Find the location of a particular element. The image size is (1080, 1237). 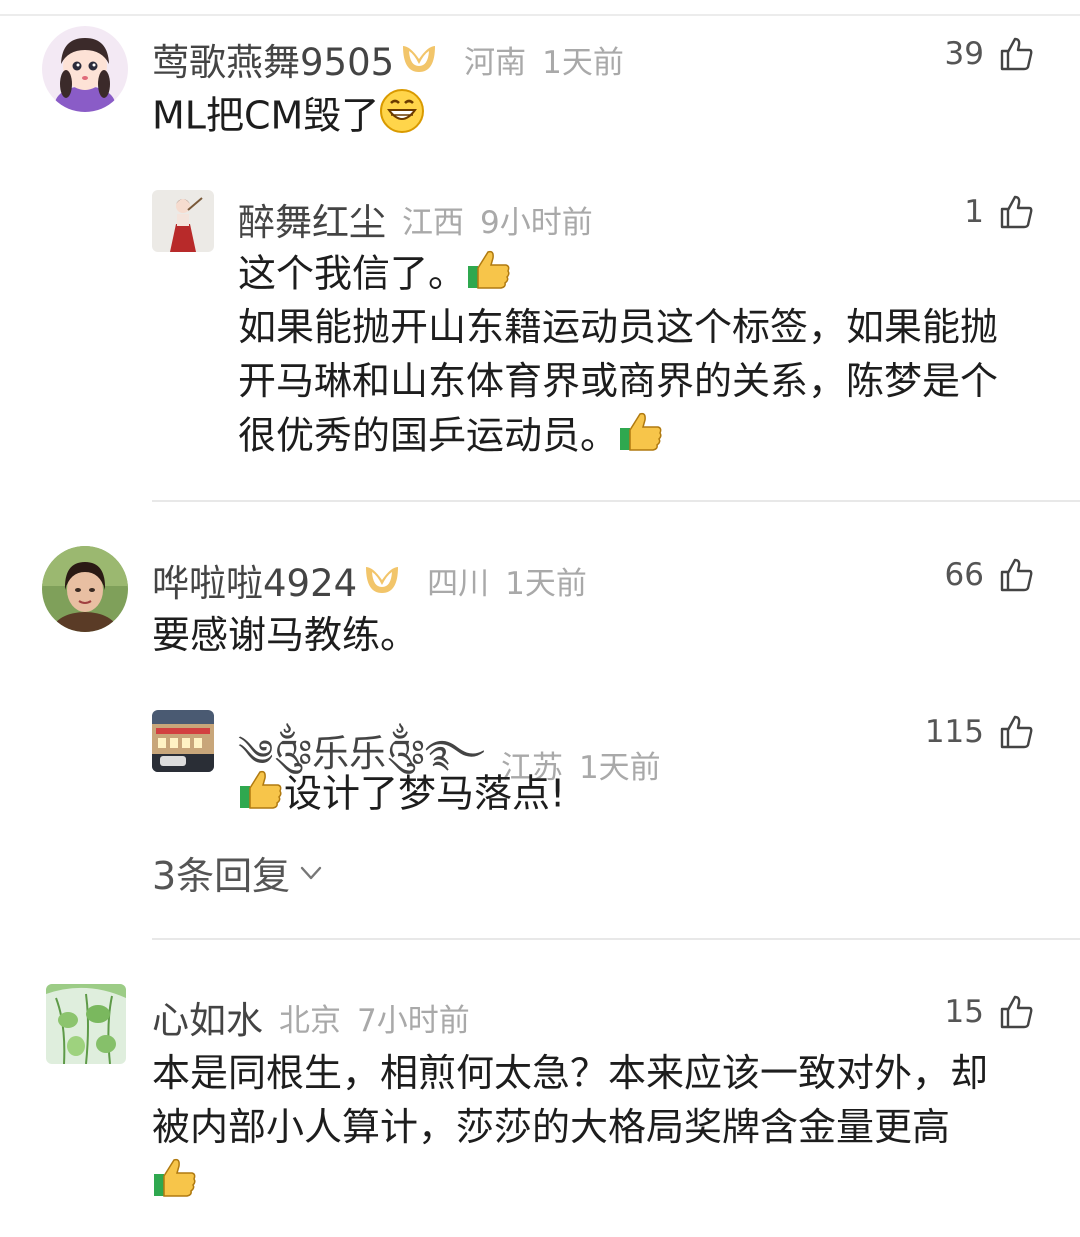

reply-line: 开马琳和山东体育界或商界的关系，陈梦是个 is located at coordinates (618, 381).